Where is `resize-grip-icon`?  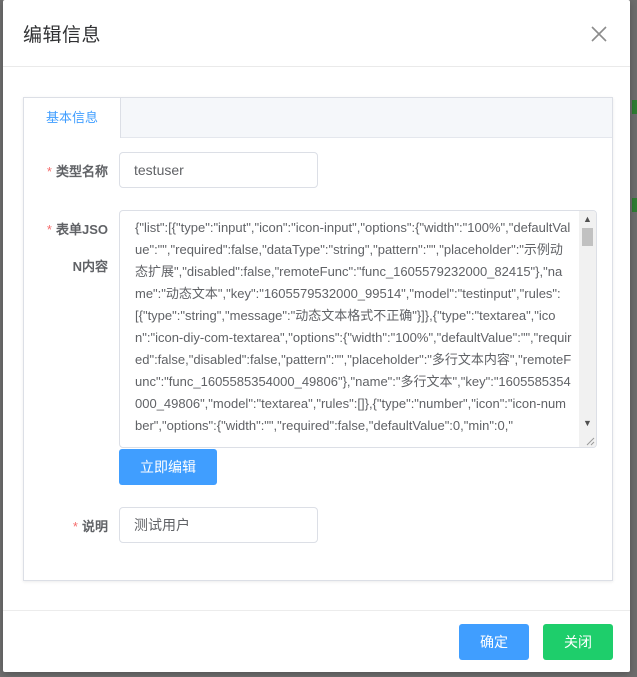
resize-grip-icon is located at coordinates (589, 439).